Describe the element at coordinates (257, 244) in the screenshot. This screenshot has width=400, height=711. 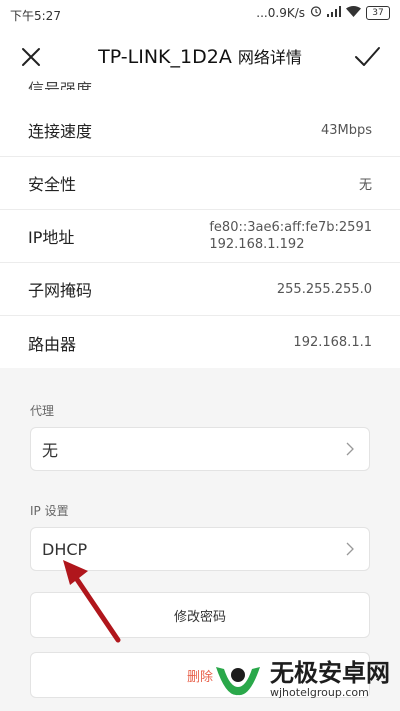
I see `ipv4-address: 192.168.1.192` at that location.